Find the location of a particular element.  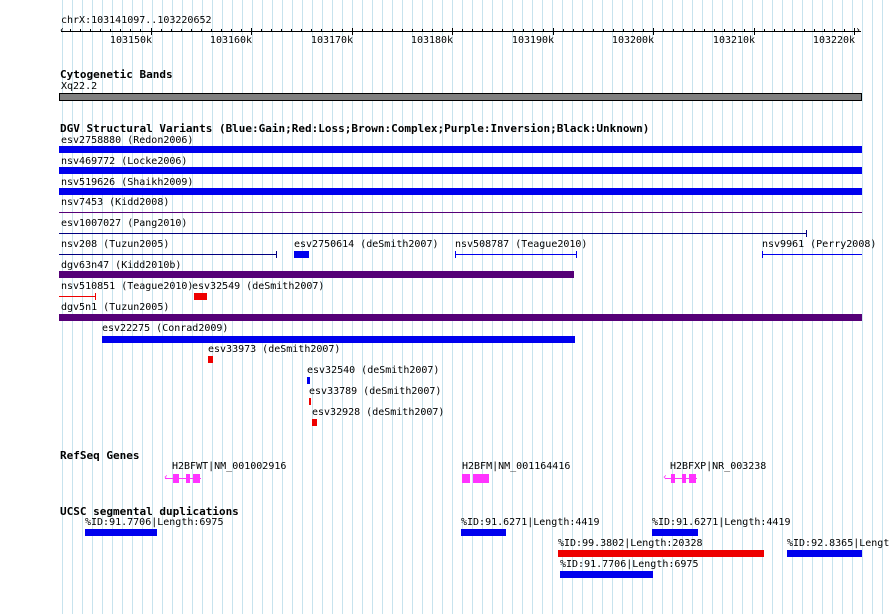

dgv-bar-nsv508787 is located at coordinates (515, 254).